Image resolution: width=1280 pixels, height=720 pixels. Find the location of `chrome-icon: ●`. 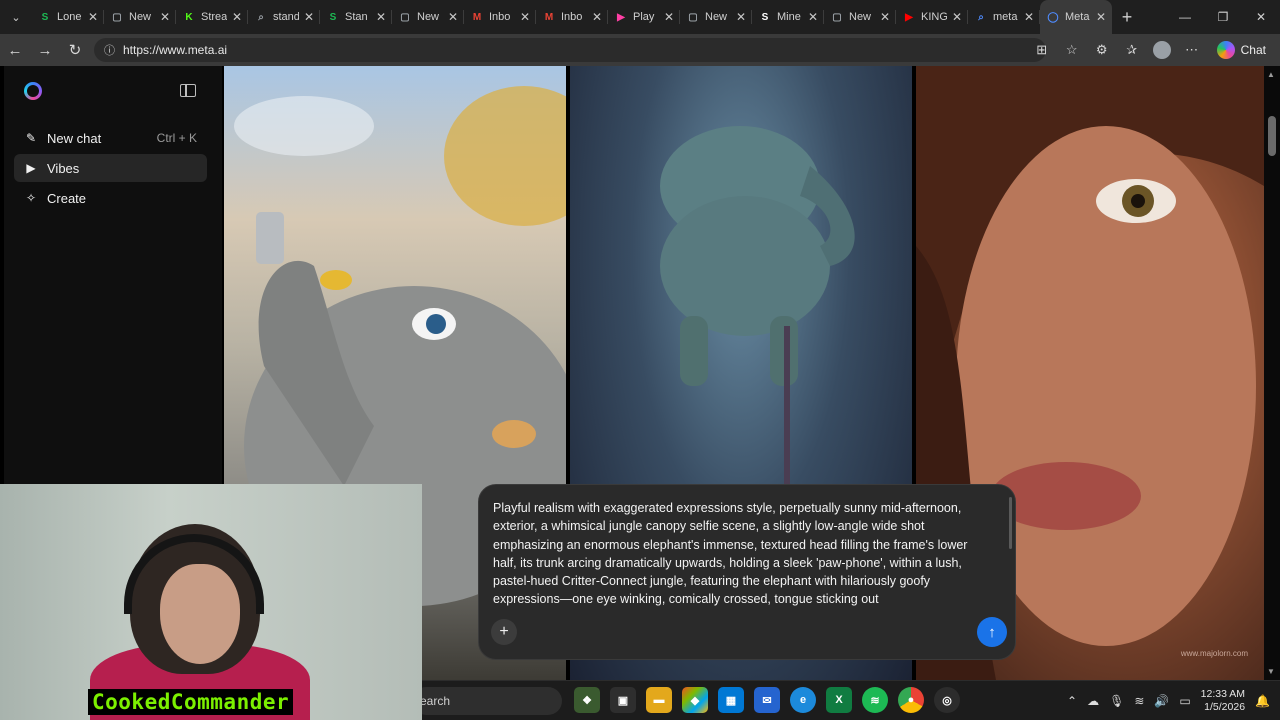

chrome-icon: ● is located at coordinates (911, 700).